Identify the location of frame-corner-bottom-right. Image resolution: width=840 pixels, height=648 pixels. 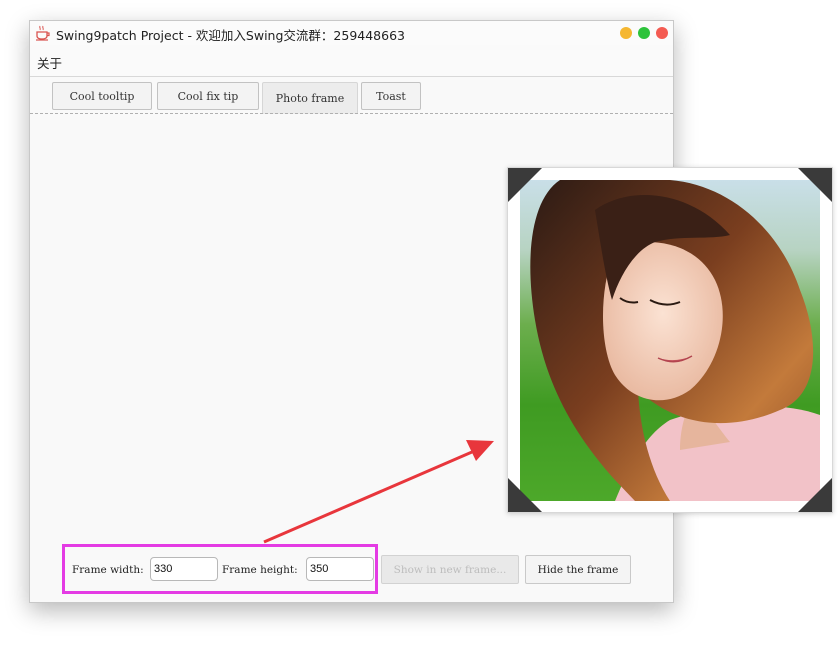
(815, 495).